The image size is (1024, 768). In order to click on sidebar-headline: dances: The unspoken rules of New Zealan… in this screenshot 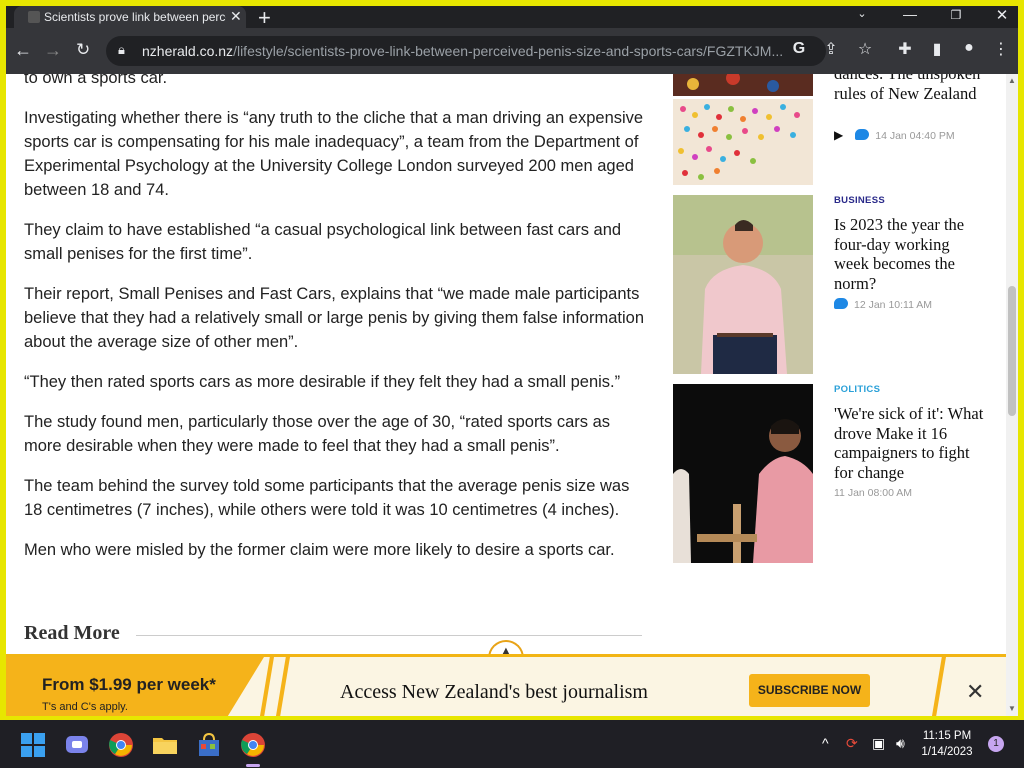, I will do `click(909, 88)`.